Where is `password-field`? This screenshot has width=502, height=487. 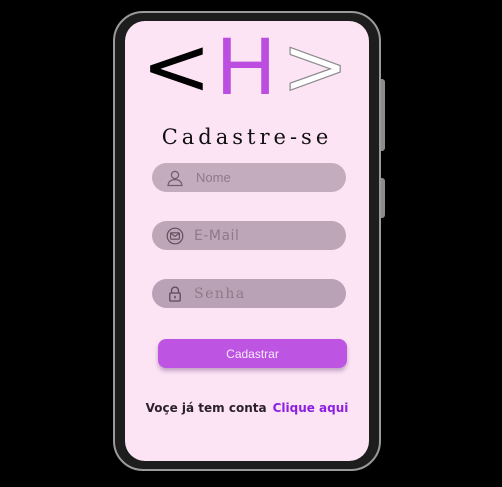 password-field is located at coordinates (249, 293).